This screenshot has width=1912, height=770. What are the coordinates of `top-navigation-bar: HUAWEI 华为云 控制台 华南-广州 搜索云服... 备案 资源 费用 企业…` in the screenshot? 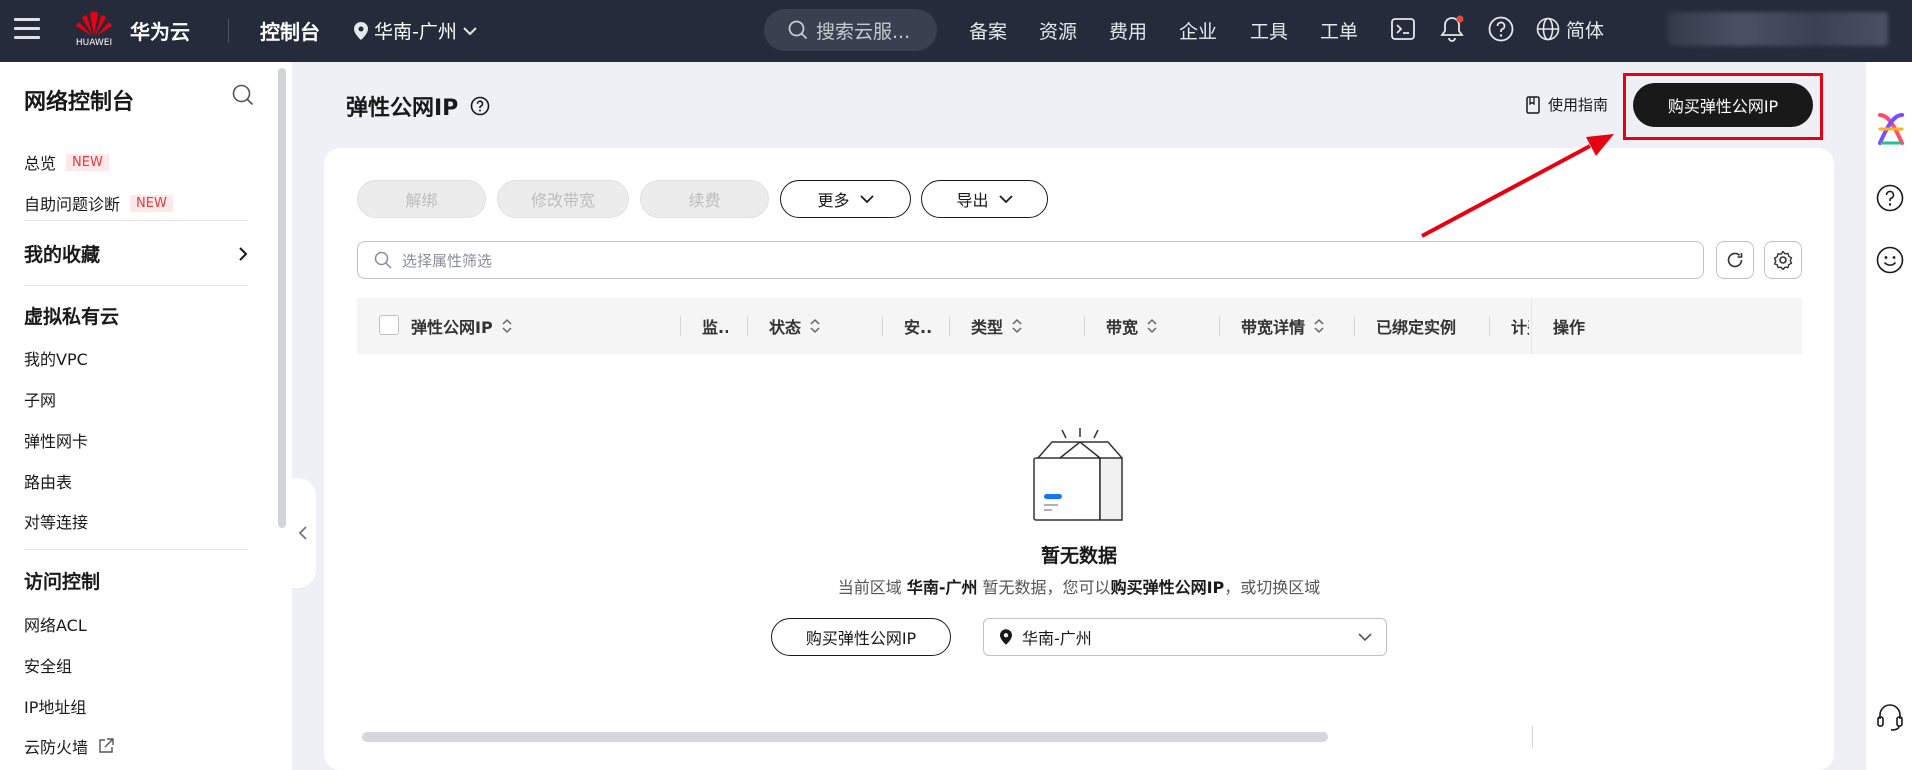 It's located at (956, 31).